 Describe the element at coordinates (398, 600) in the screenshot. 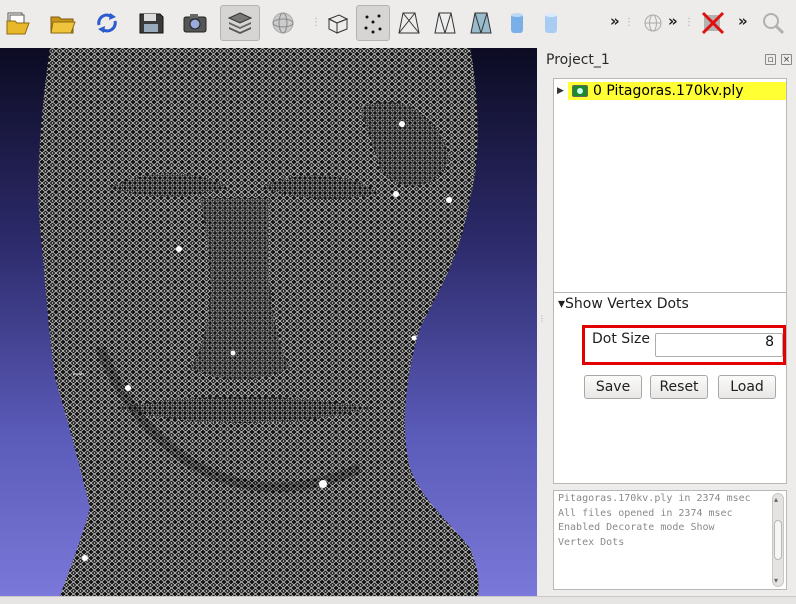

I see `status-bar` at that location.